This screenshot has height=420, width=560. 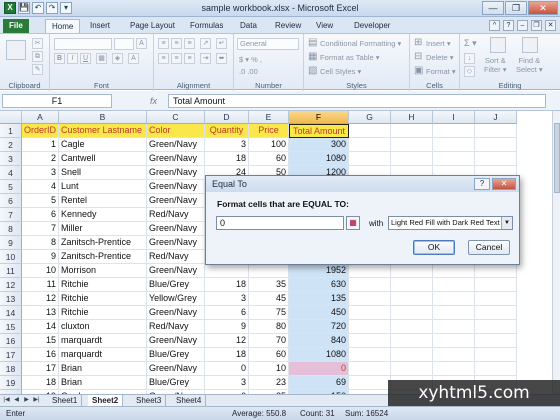 What do you see at coordinates (26, 400) in the screenshot?
I see `next-sheet-icon: ▶` at bounding box center [26, 400].